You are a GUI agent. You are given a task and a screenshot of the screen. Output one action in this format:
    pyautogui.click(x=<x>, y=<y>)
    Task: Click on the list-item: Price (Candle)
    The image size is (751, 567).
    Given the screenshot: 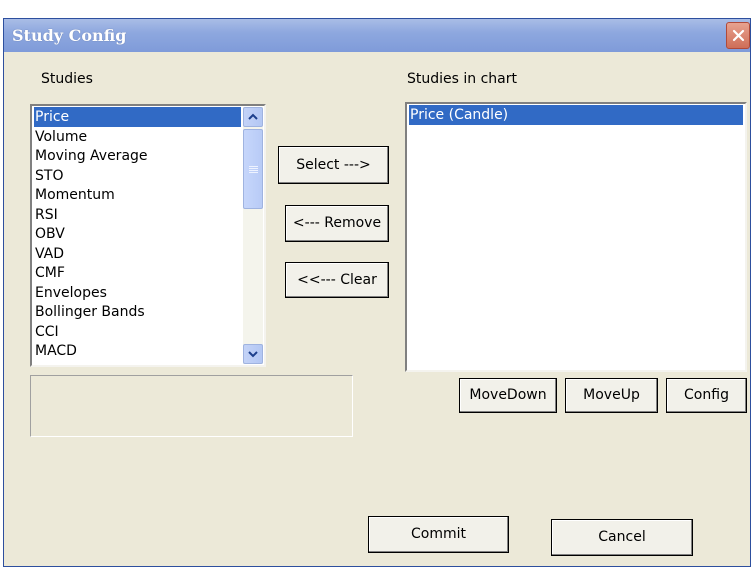 What is the action you would take?
    pyautogui.click(x=576, y=115)
    